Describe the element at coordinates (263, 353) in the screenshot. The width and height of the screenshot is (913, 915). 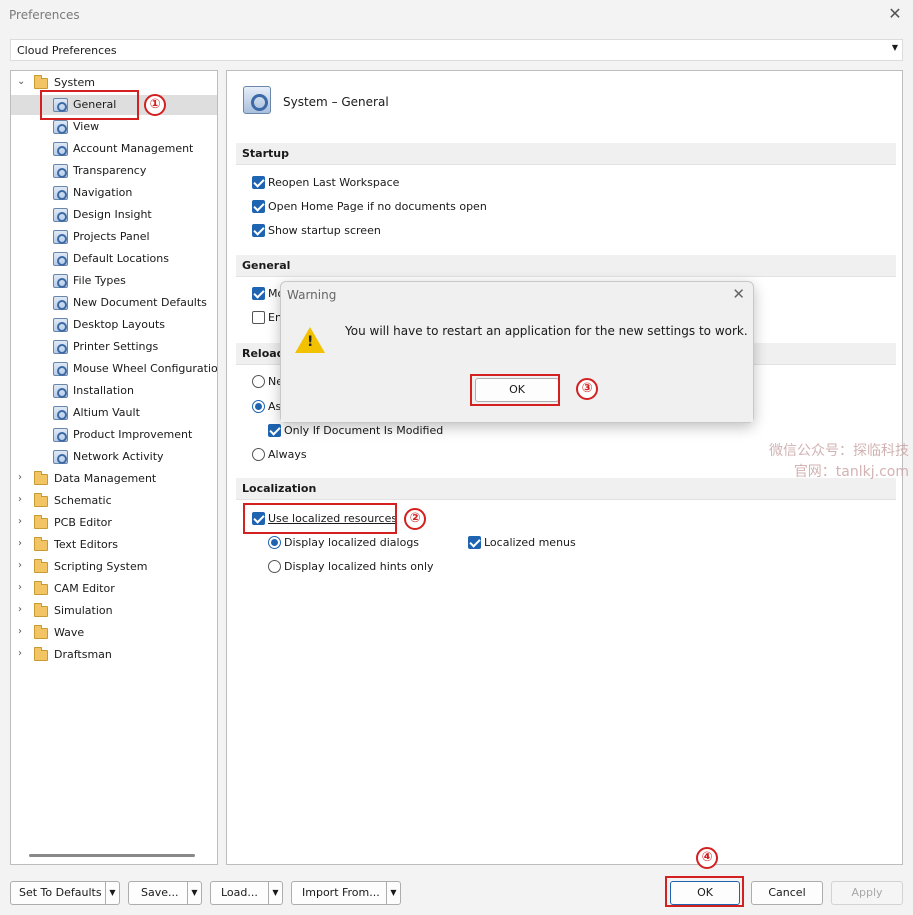
I see `section-heading: Reload` at that location.